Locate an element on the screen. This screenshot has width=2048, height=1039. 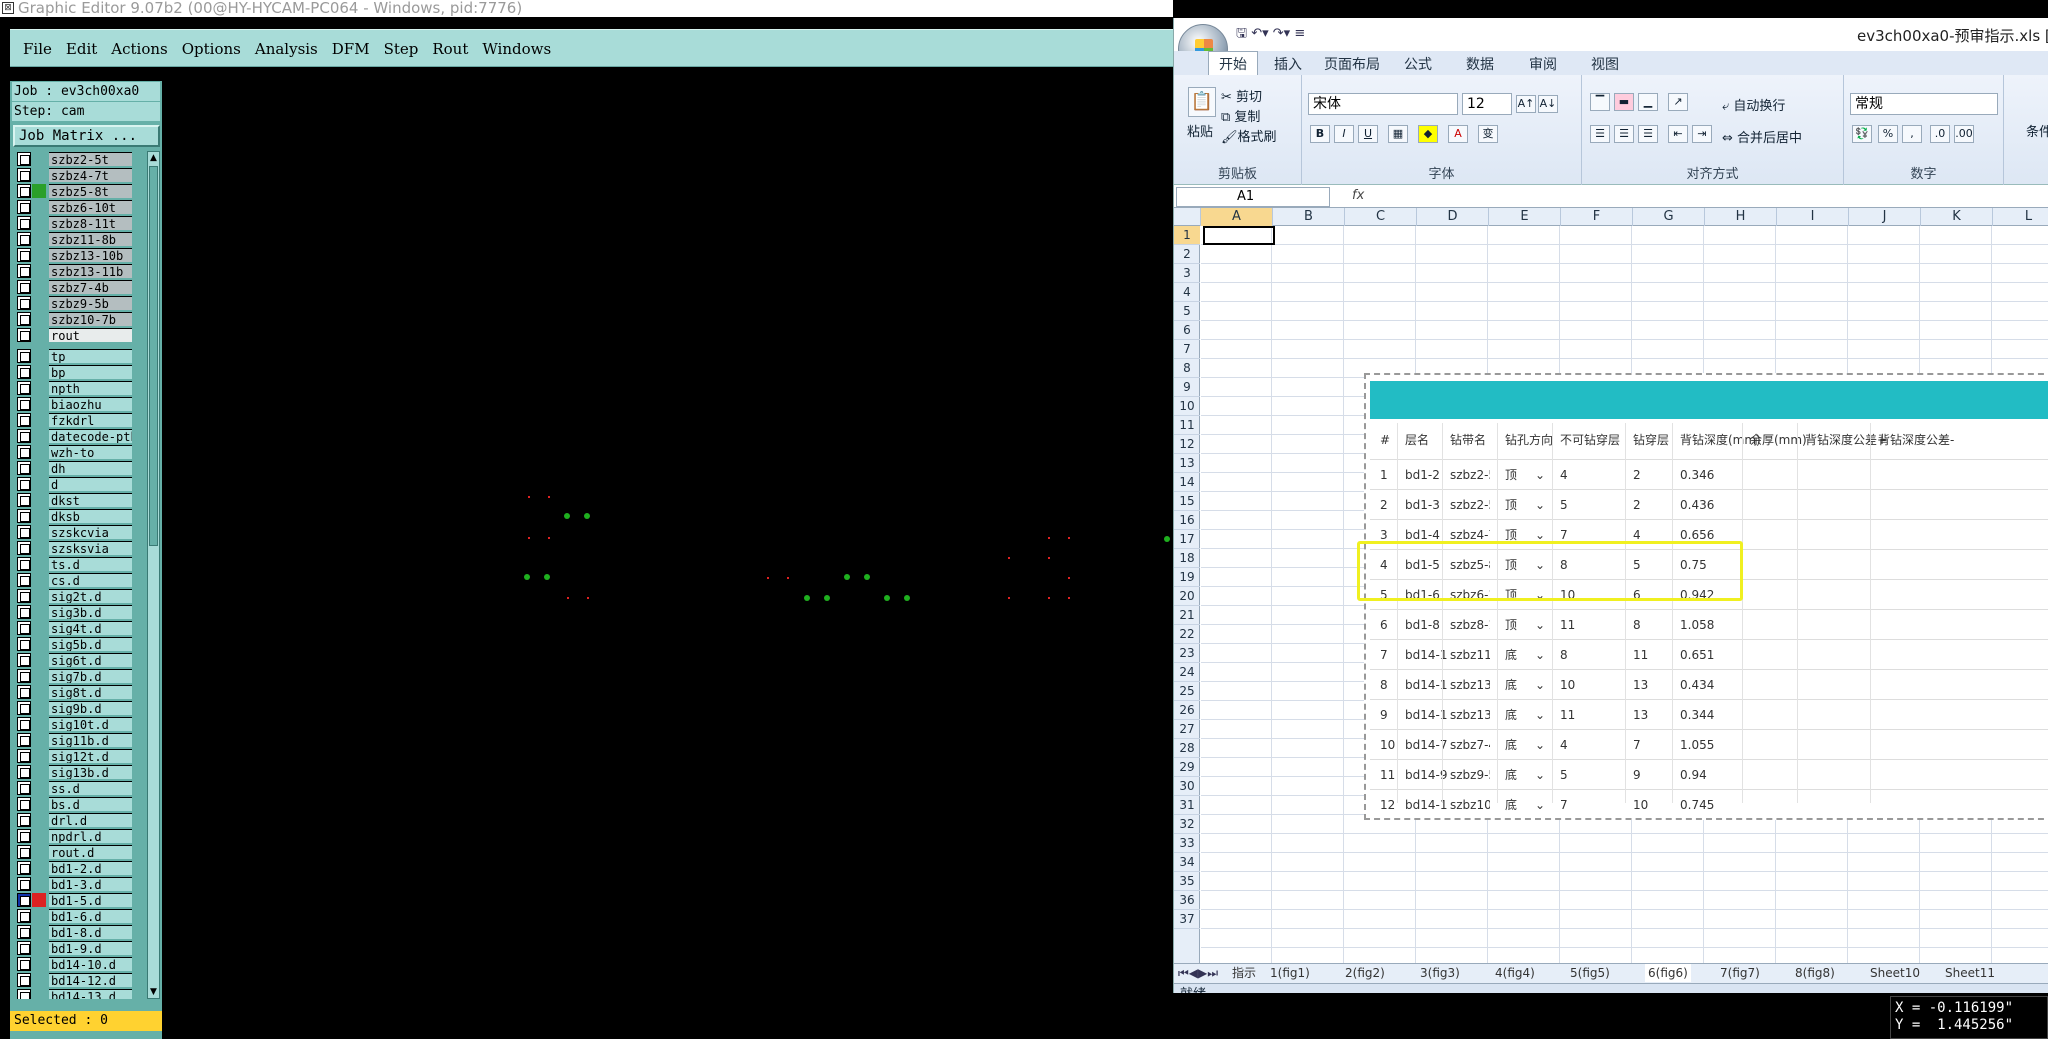
select-all-corner is located at coordinates (1187, 217).